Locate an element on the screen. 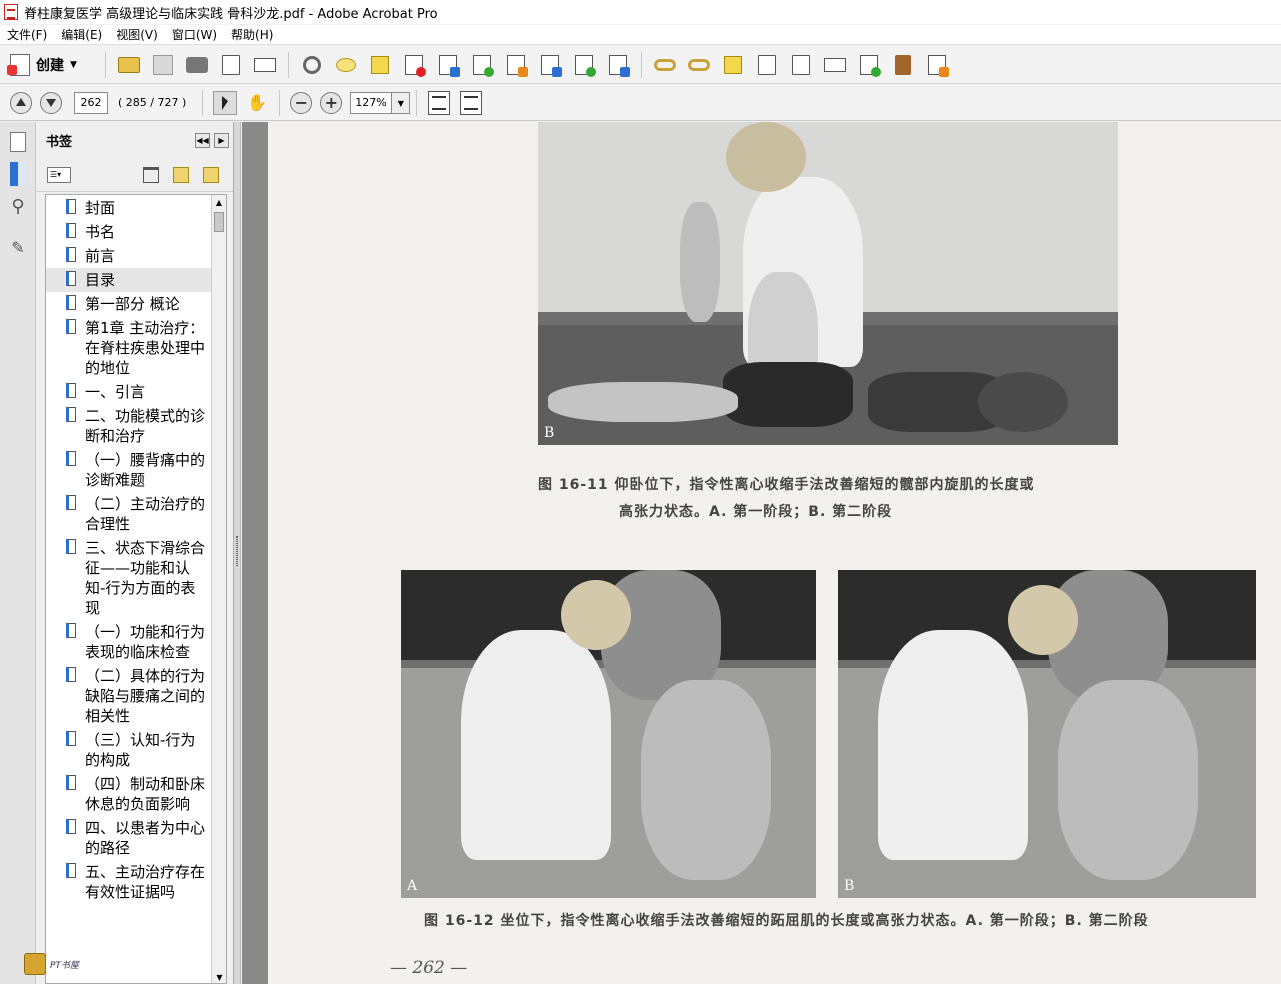 The height and width of the screenshot is (984, 1281). sign-icon is located at coordinates (869, 65).